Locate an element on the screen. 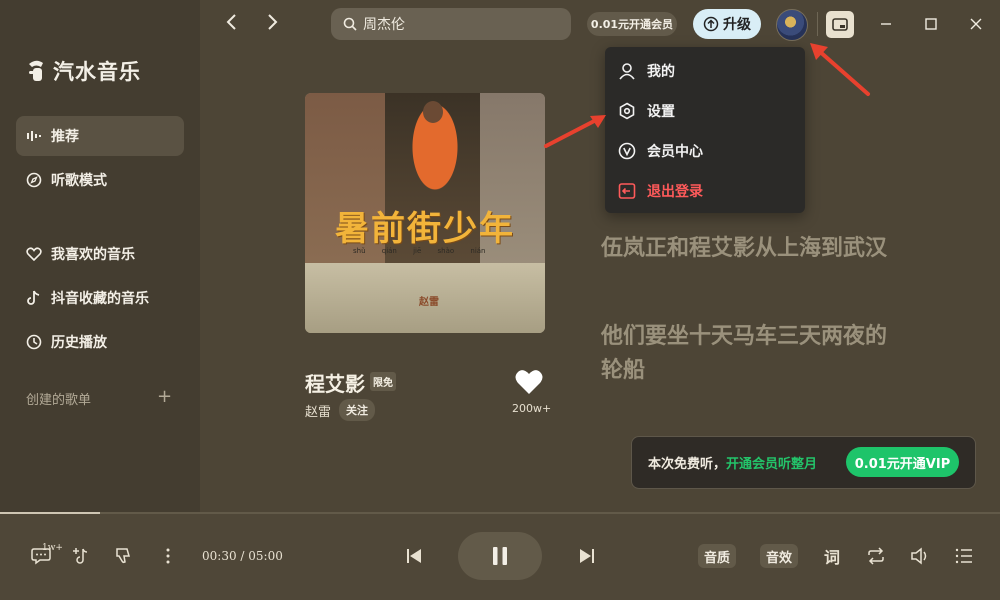  user-menu: 我的 设置 会员中心 退出登录 is located at coordinates (705, 130).